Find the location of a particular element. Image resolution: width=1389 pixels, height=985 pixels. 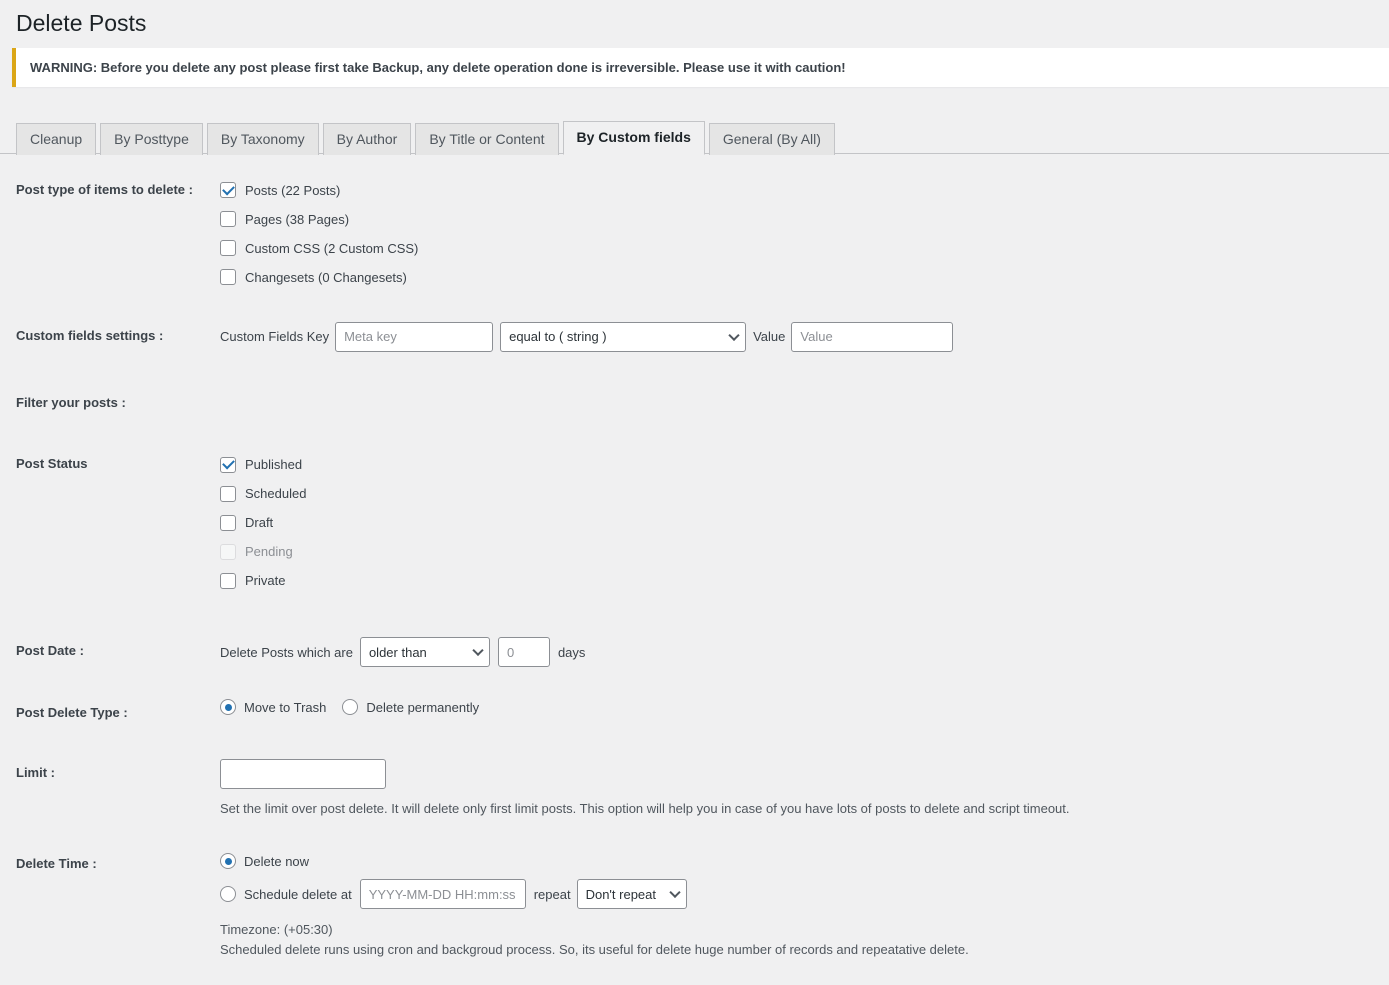

delete-time-label: Delete Time : is located at coordinates (56, 864).